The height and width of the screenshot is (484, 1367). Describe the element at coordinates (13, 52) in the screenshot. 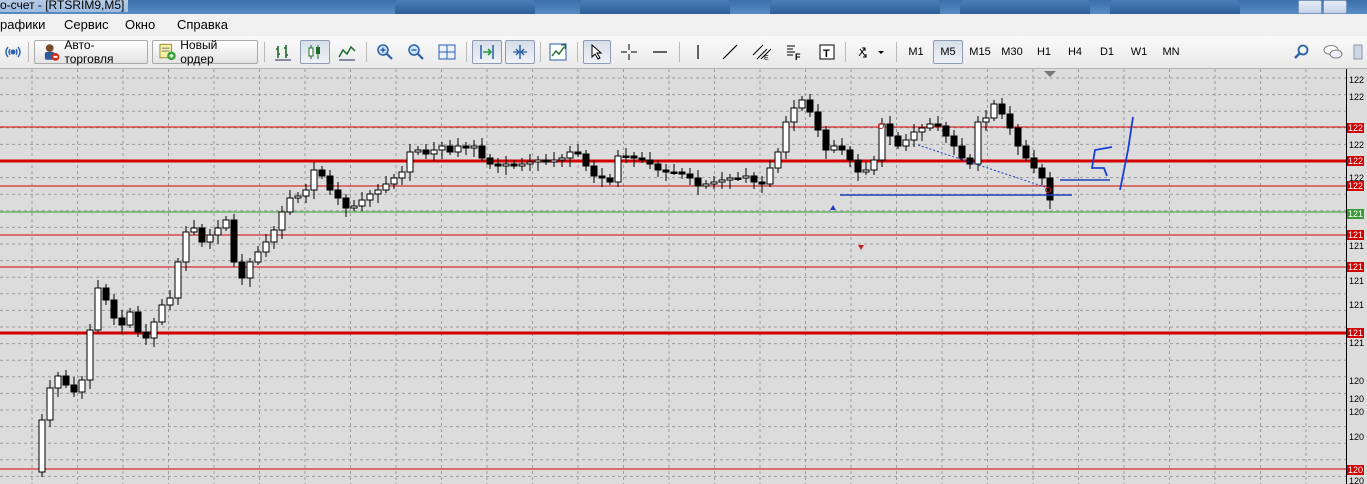

I see `signal-icon` at that location.